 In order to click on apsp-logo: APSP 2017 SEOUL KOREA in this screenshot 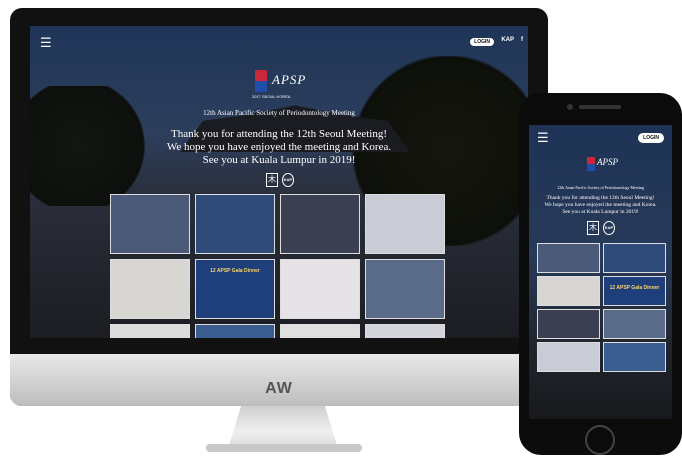, I will do `click(279, 86)`.